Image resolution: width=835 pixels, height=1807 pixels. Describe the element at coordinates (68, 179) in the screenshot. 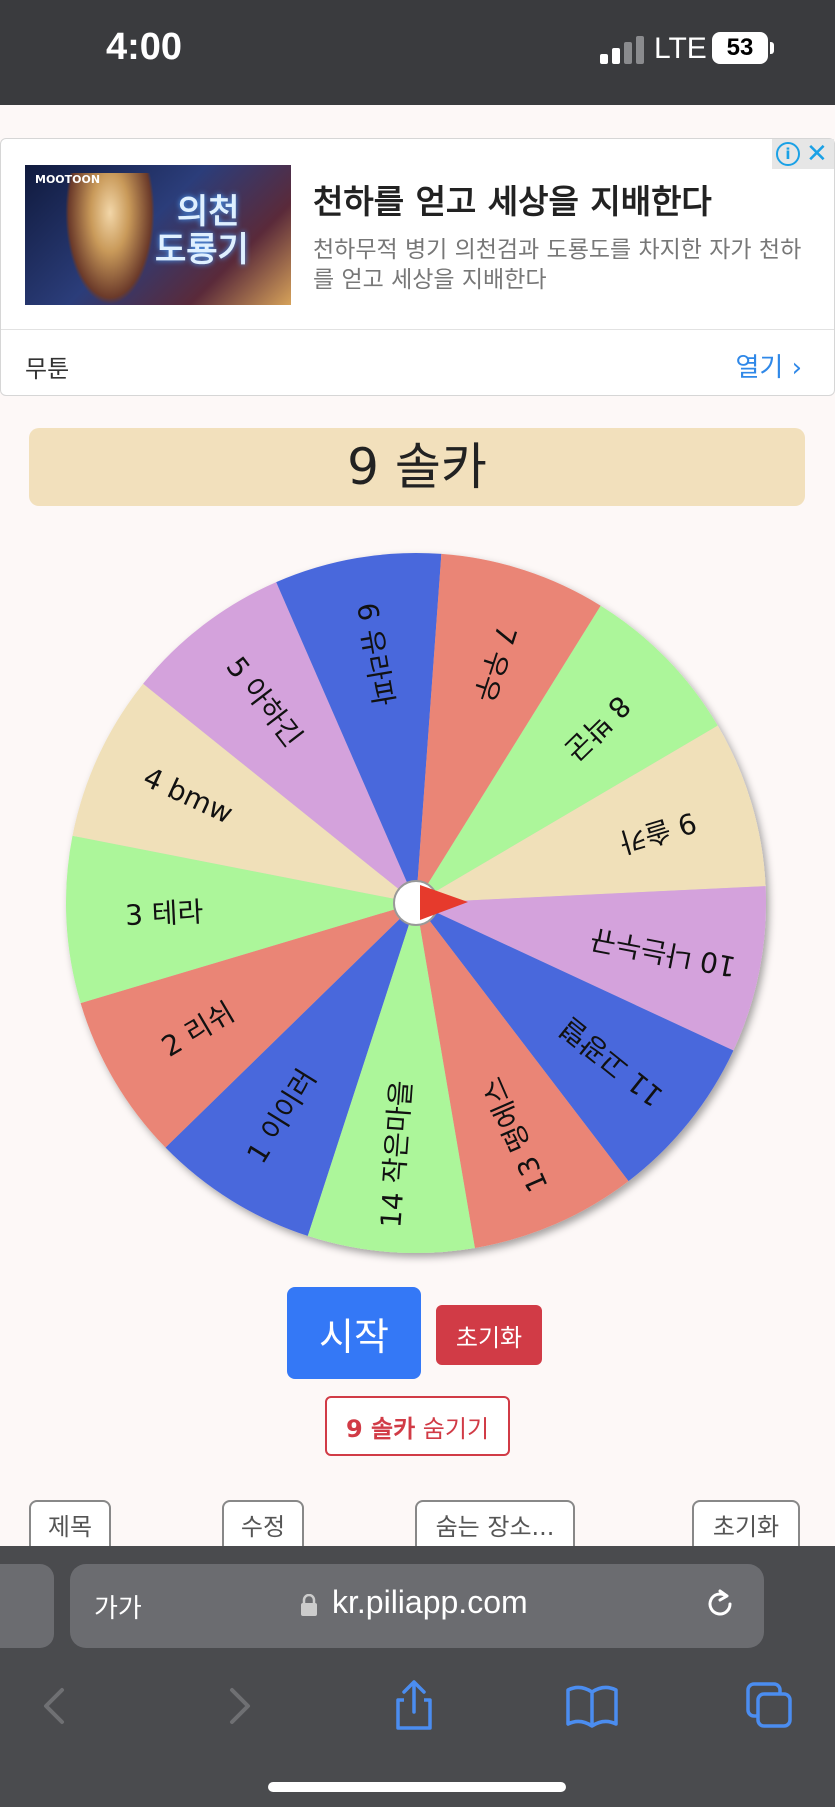

I see `ad-image-logo: MOOTOON` at that location.